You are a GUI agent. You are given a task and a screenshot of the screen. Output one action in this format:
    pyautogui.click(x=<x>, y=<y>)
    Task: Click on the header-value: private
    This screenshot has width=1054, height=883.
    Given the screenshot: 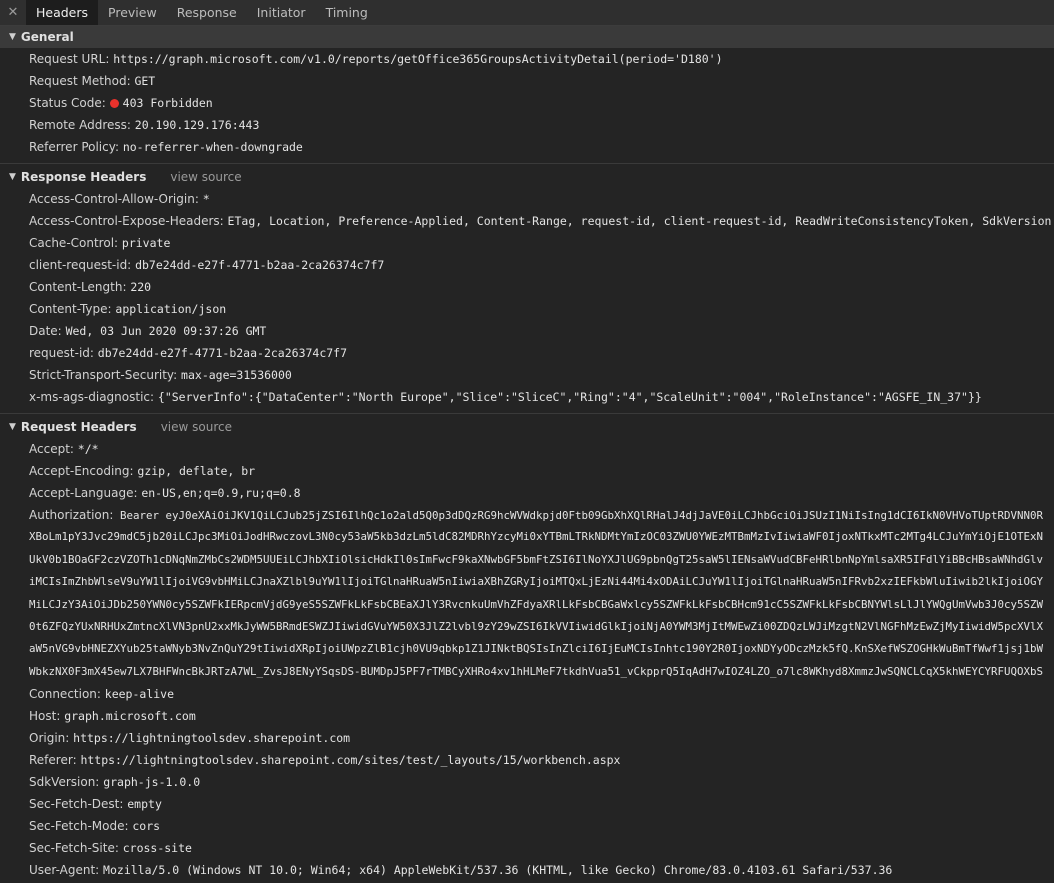 What is the action you would take?
    pyautogui.click(x=146, y=243)
    